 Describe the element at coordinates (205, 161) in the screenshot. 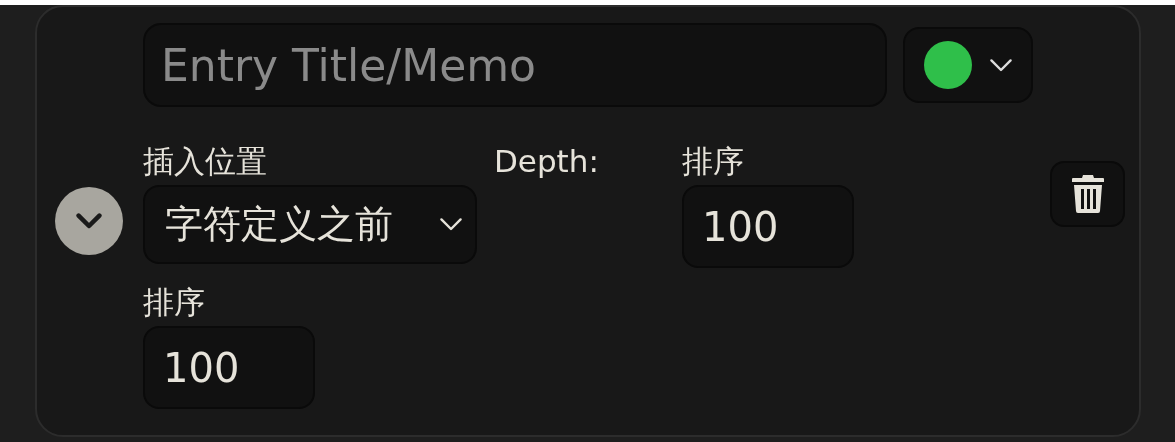

I see `position-label: 插入位置` at that location.